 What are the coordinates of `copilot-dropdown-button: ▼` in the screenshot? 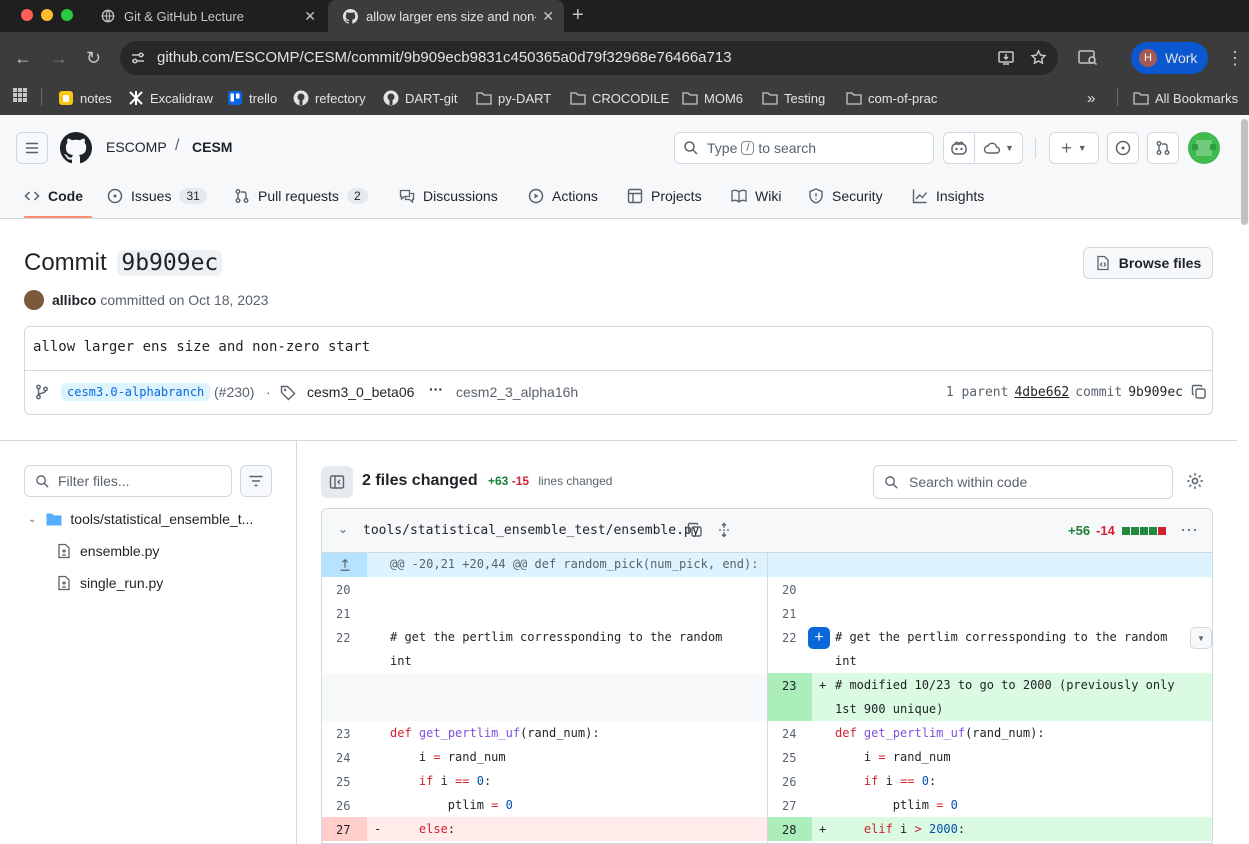 It's located at (998, 148).